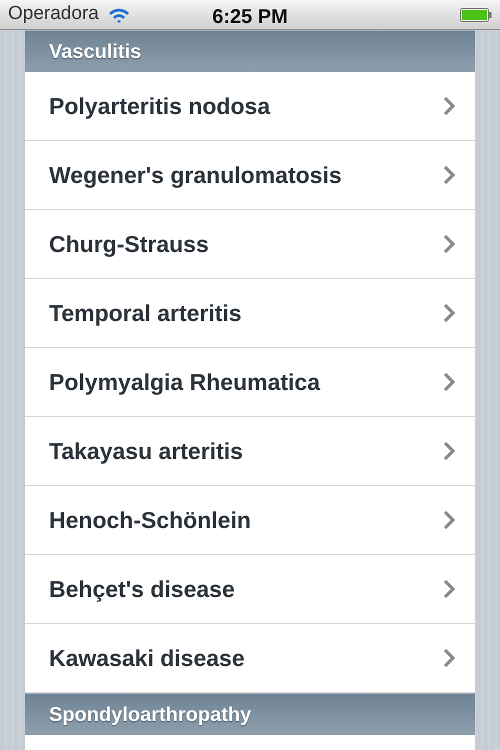 The image size is (500, 750). I want to click on battery-icon, so click(476, 14).